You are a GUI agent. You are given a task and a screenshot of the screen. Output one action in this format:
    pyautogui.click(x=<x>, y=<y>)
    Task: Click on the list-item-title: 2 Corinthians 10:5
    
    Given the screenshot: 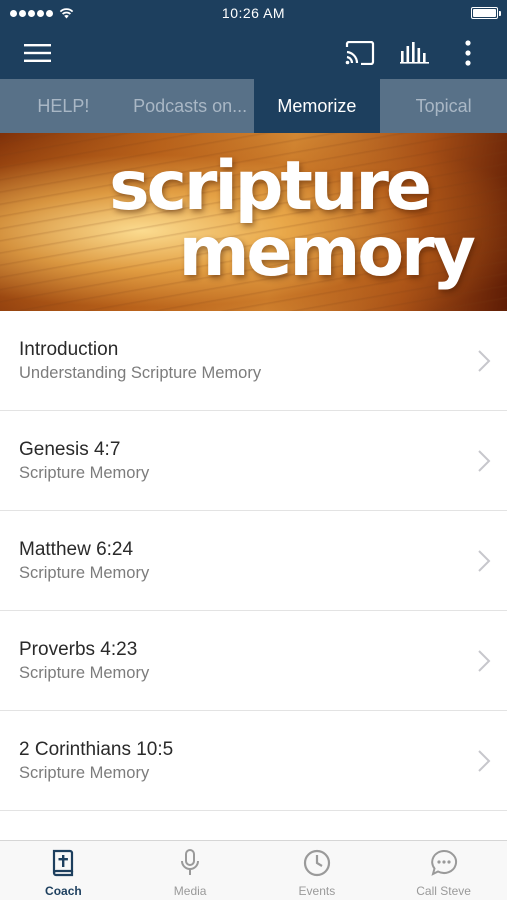 What is the action you would take?
    pyautogui.click(x=96, y=749)
    